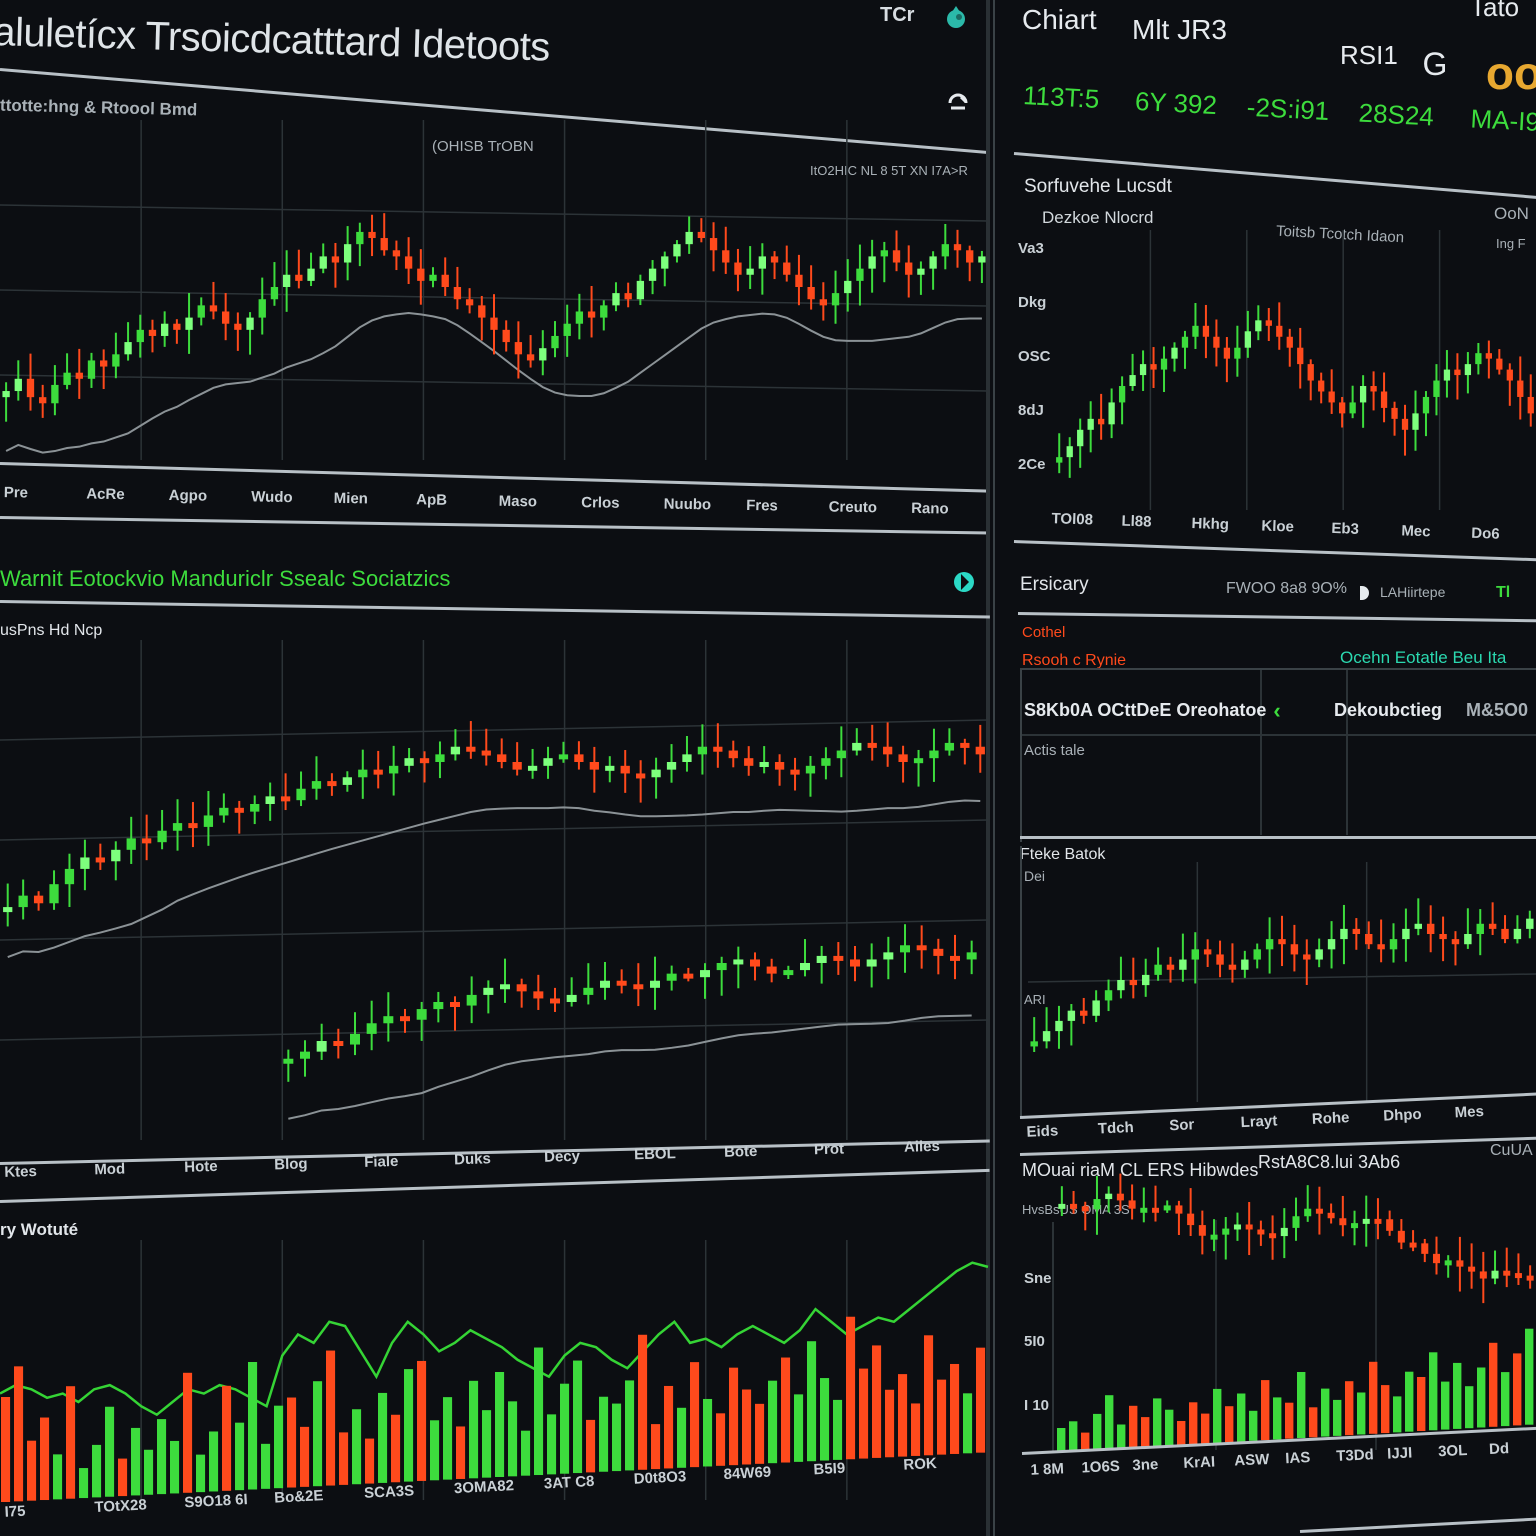 The width and height of the screenshot is (1536, 1536). What do you see at coordinates (494, 840) in the screenshot?
I see `mid-series-a` at bounding box center [494, 840].